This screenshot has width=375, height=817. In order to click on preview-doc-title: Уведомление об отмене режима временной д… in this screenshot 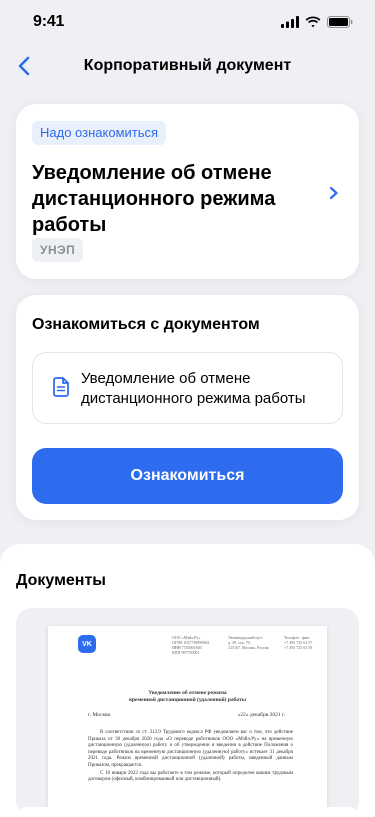, I will do `click(187, 697)`.